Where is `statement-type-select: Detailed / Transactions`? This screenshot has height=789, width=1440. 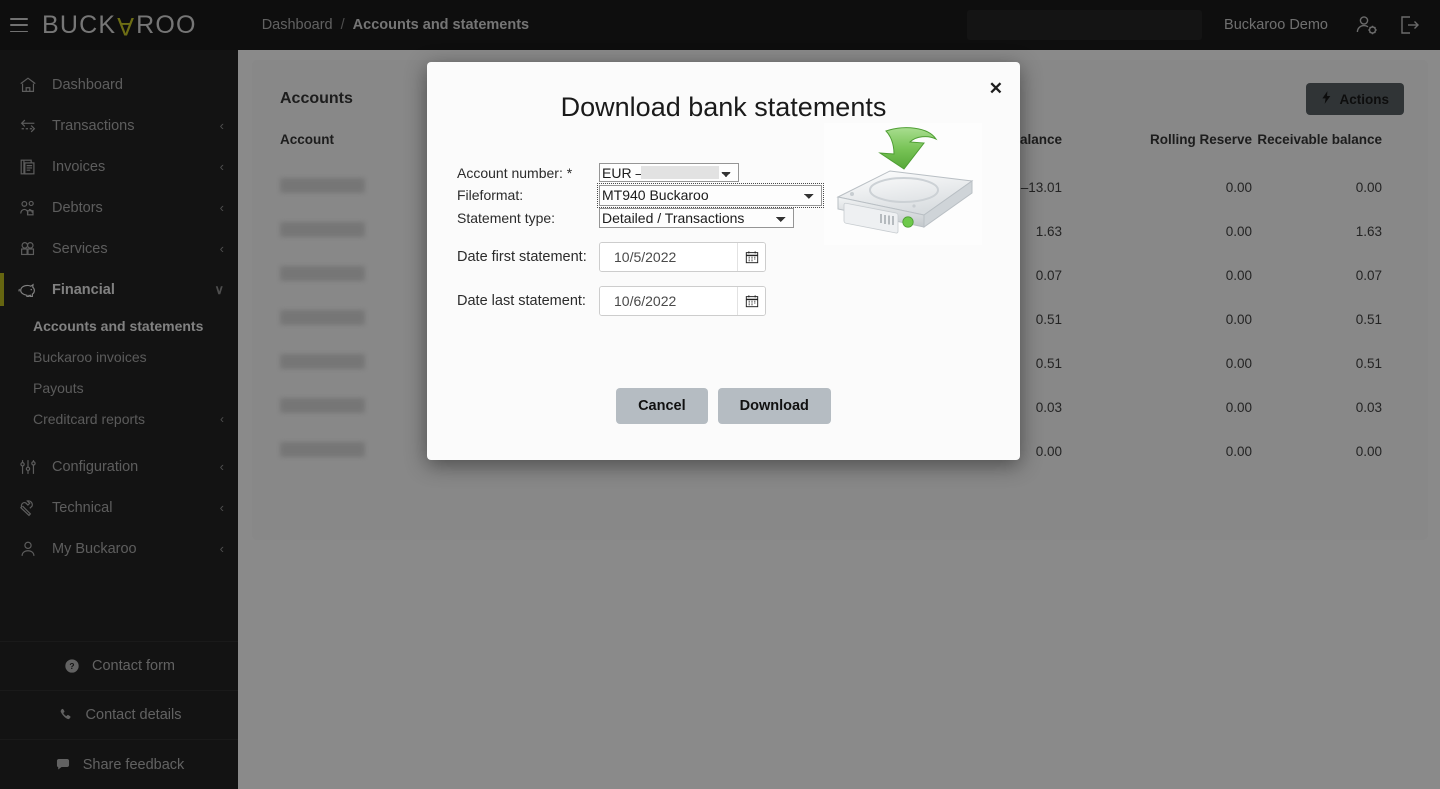 statement-type-select: Detailed / Transactions is located at coordinates (696, 217).